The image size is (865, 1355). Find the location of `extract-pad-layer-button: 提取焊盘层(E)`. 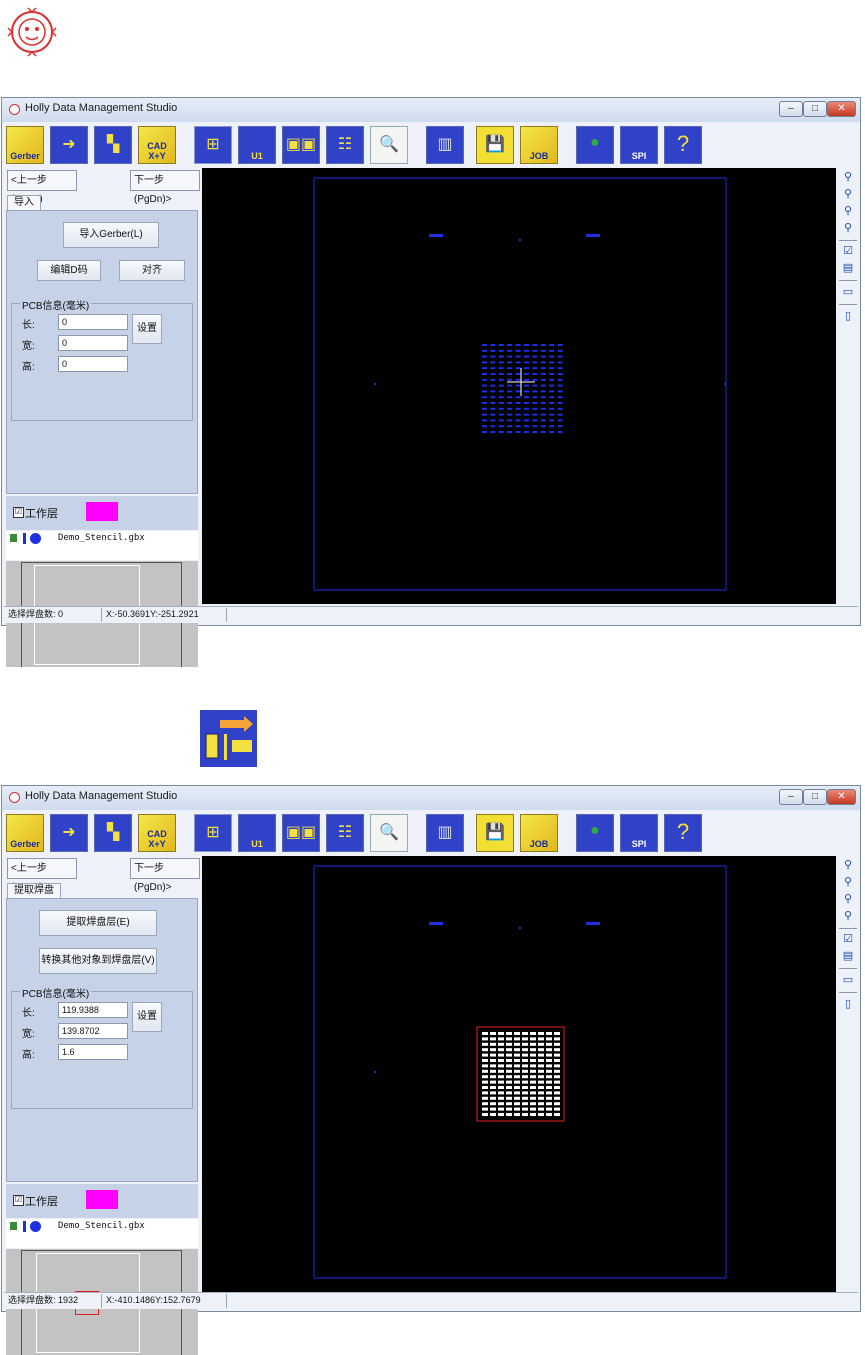

extract-pad-layer-button: 提取焊盘层(E) is located at coordinates (98, 923).